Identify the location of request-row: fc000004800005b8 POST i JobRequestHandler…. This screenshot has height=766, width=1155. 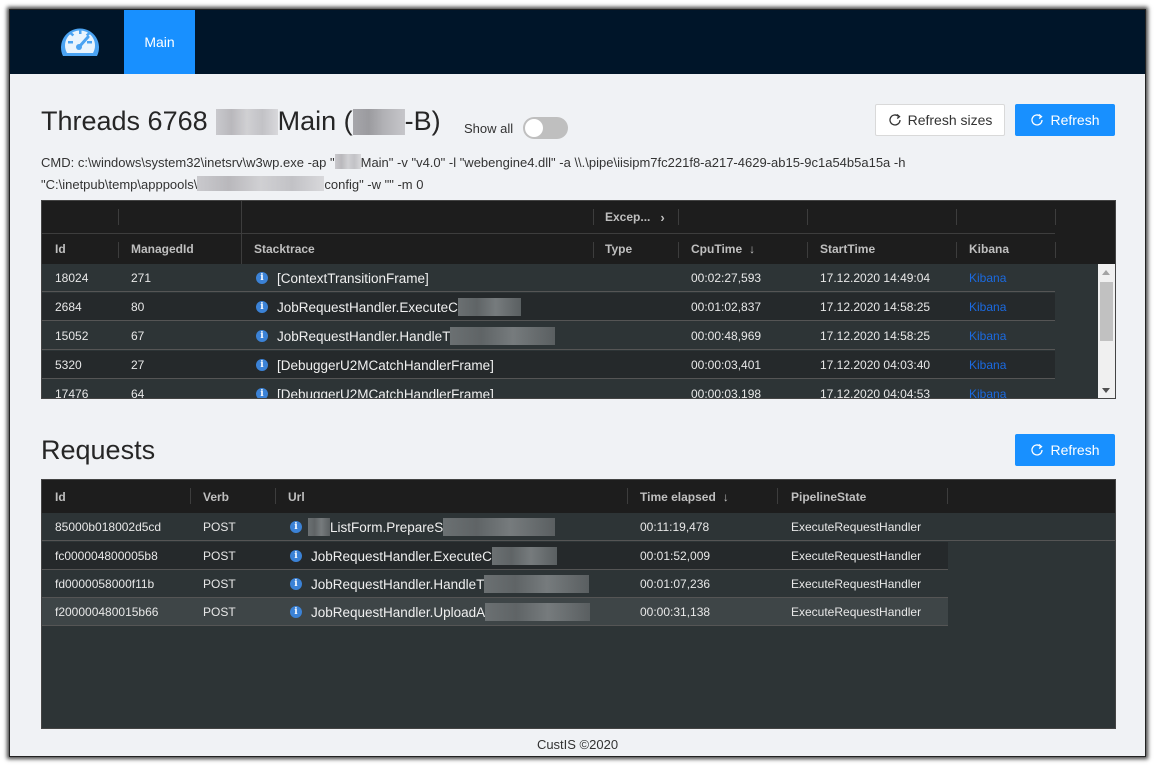
(495, 556).